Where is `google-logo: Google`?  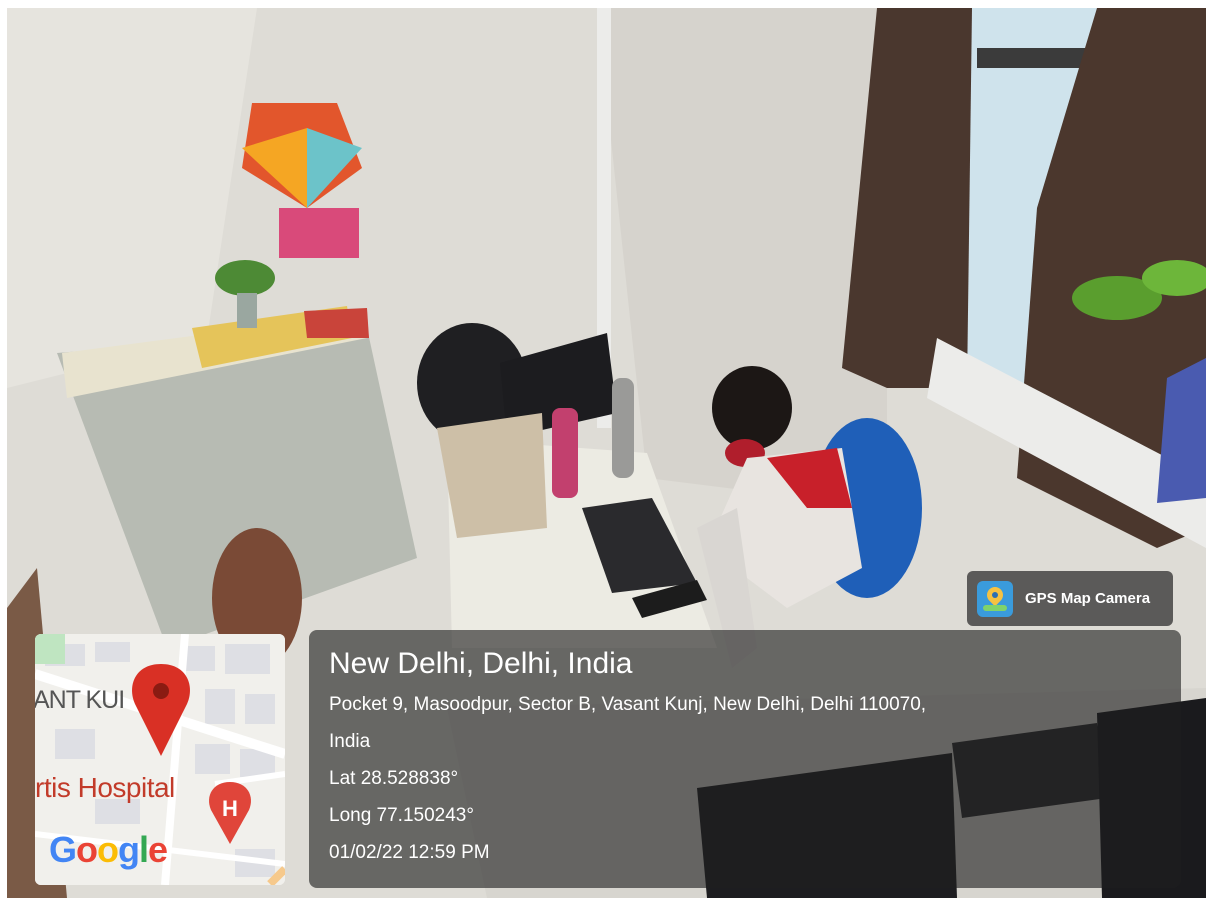
google-logo: Google is located at coordinates (108, 849).